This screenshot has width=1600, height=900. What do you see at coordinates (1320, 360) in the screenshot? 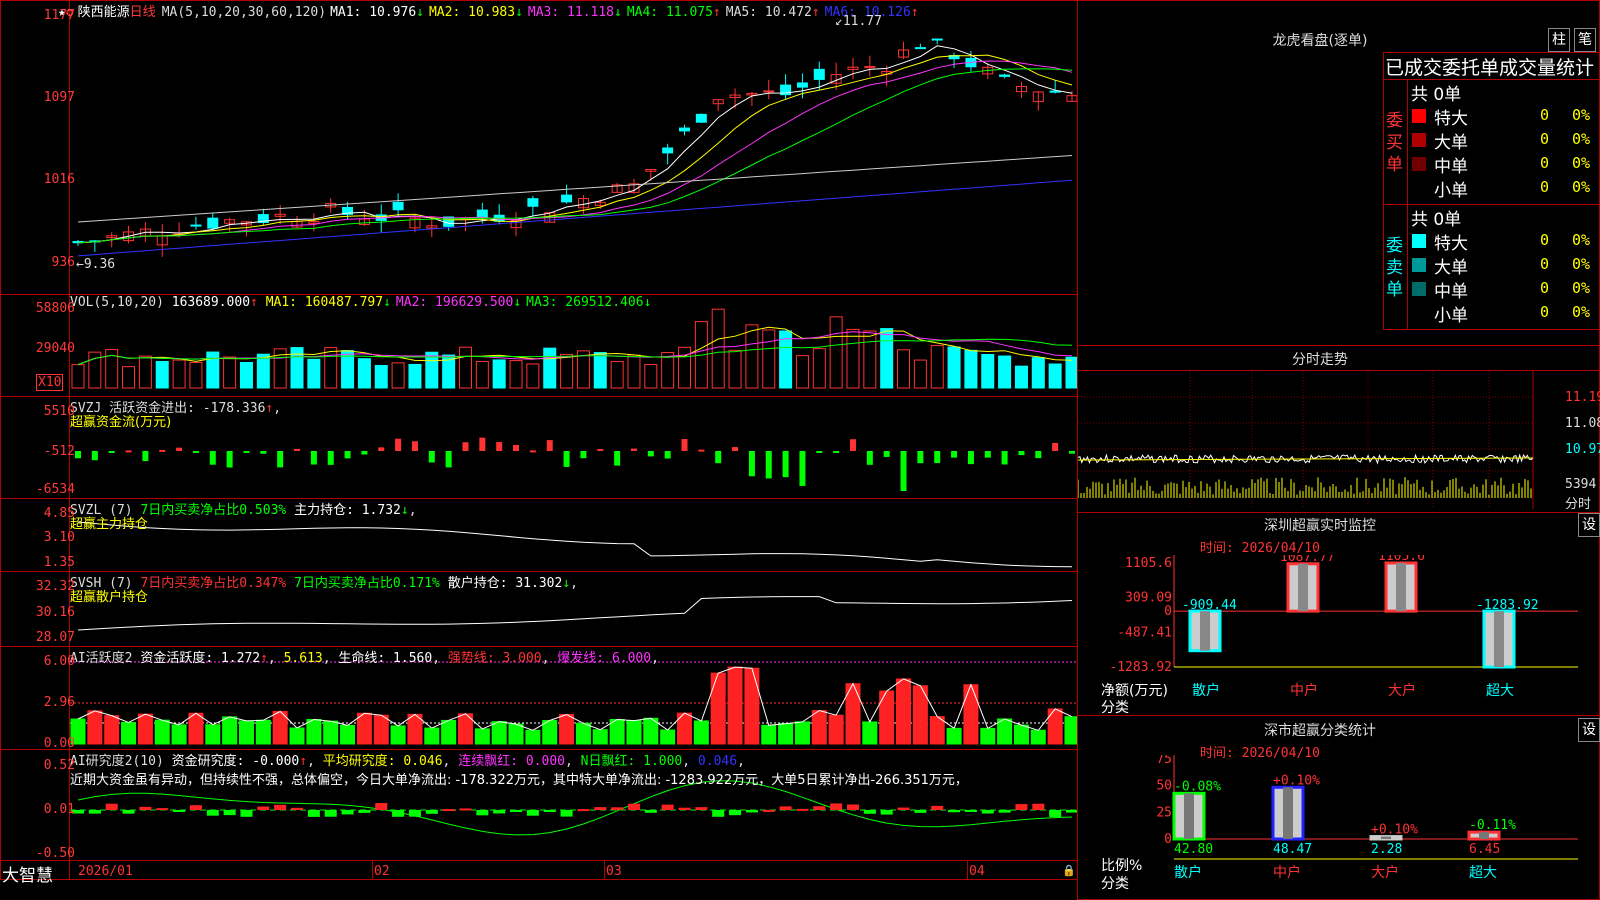
I see `intraday-title: 分时走势` at bounding box center [1320, 360].